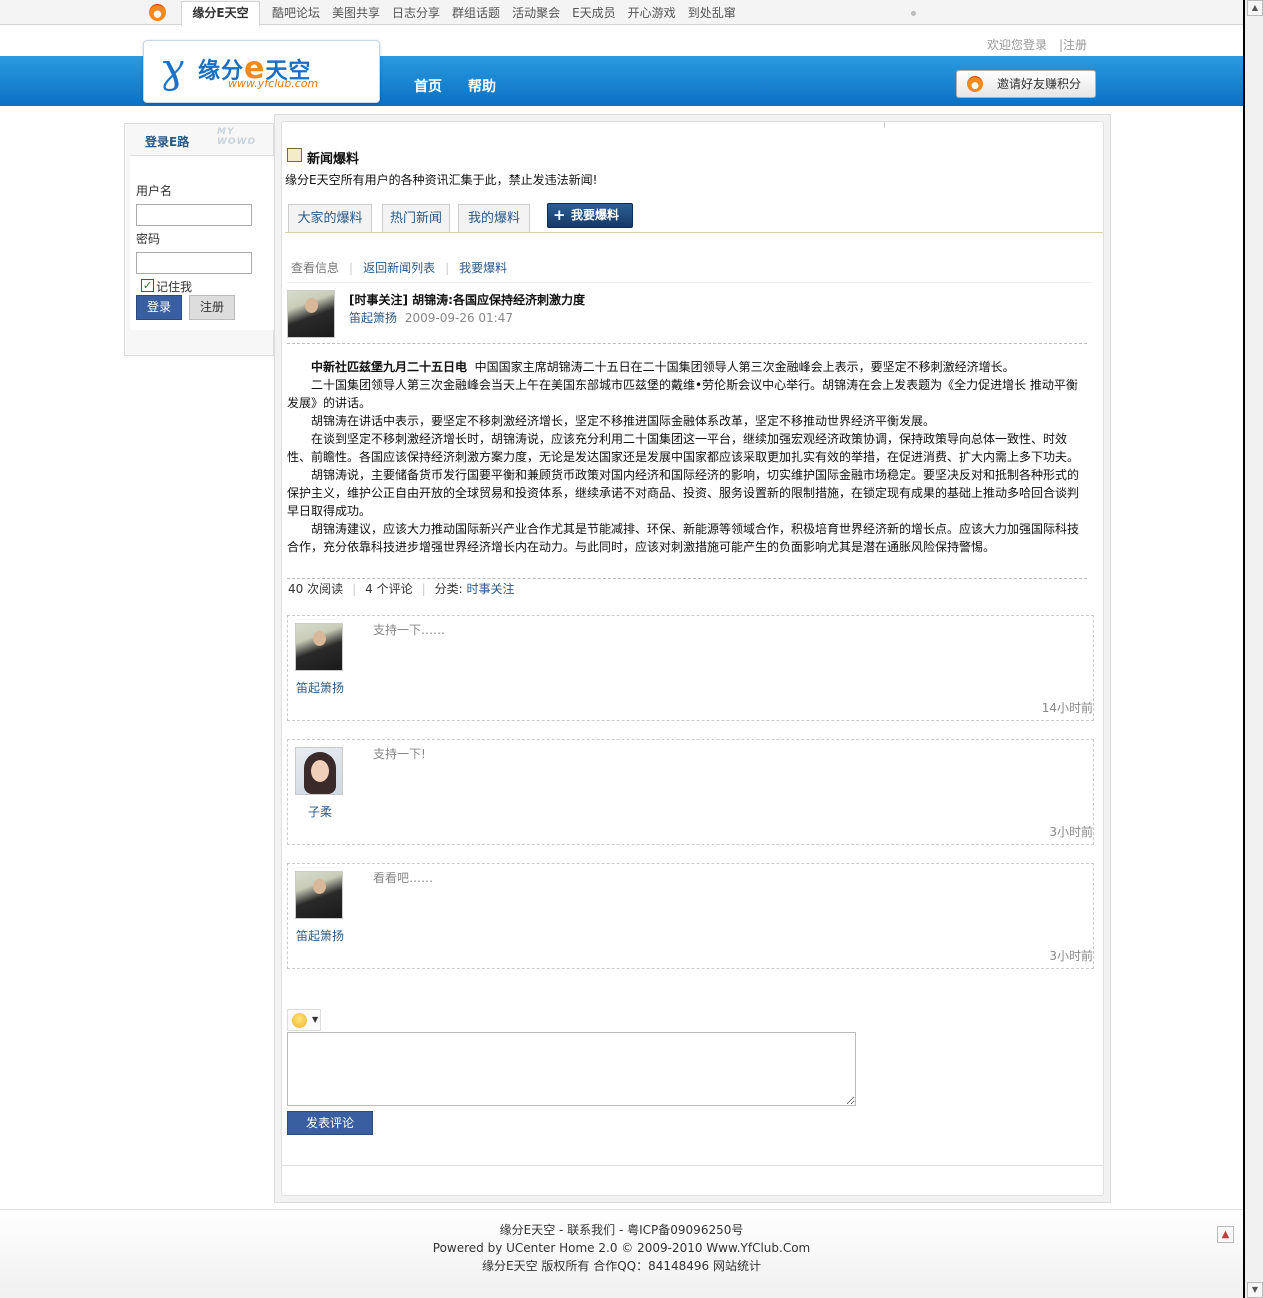 This screenshot has width=1263, height=1298. What do you see at coordinates (455, 86) in the screenshot?
I see `main-nav: 首页 帮助` at bounding box center [455, 86].